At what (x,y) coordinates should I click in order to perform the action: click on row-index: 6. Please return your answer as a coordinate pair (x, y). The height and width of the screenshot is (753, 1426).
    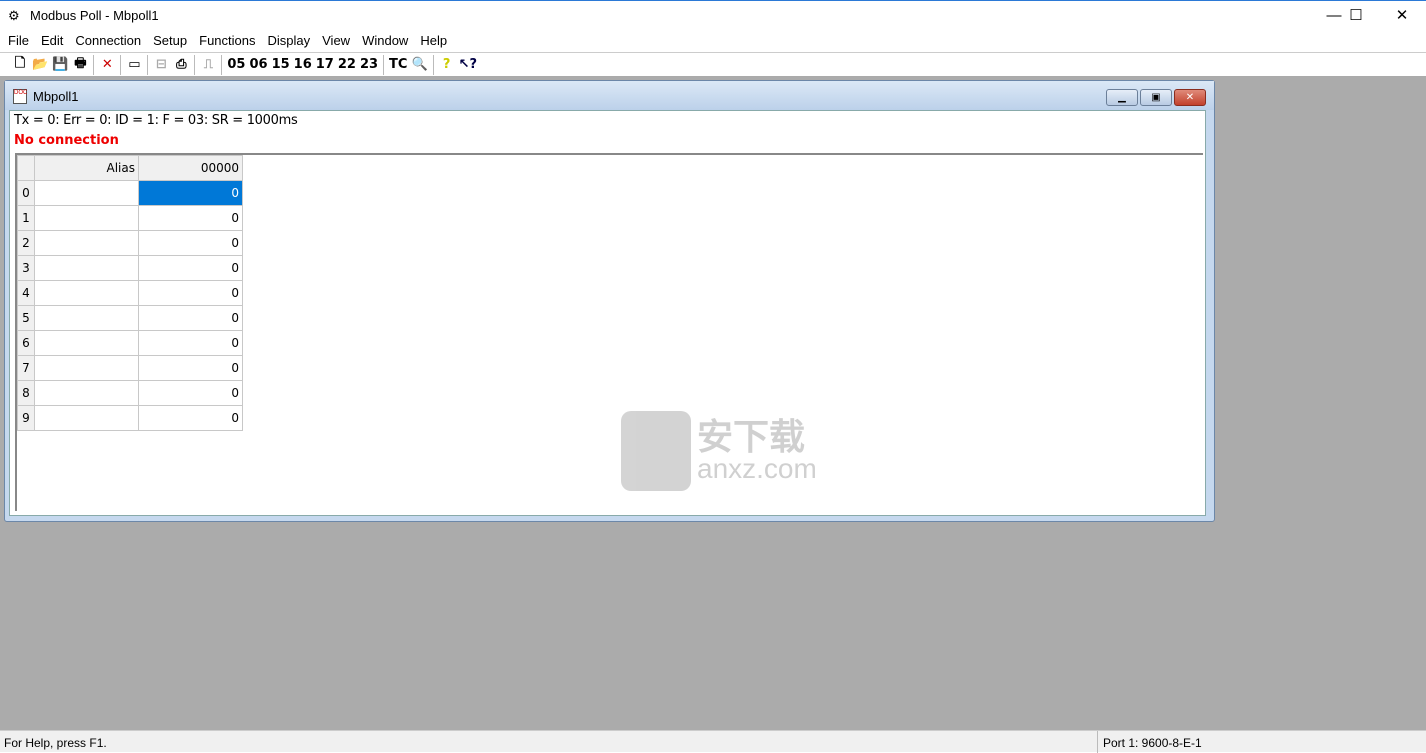
    Looking at the image, I should click on (26, 343).